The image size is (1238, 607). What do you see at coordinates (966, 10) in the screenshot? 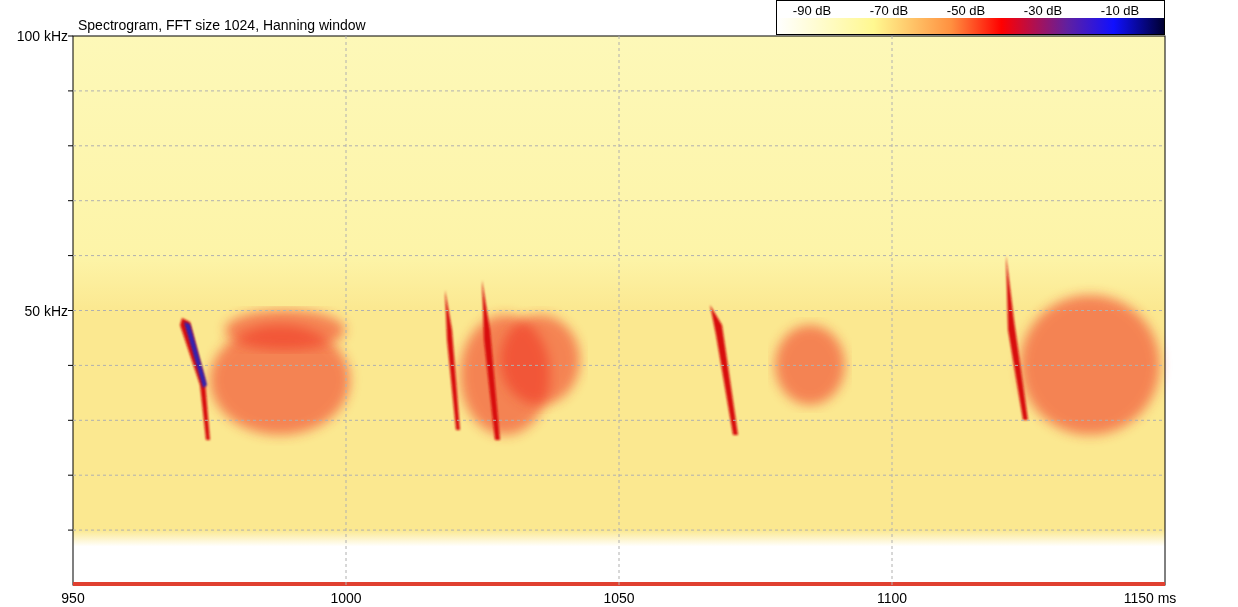
I see `color-scale-label: -50 dB` at bounding box center [966, 10].